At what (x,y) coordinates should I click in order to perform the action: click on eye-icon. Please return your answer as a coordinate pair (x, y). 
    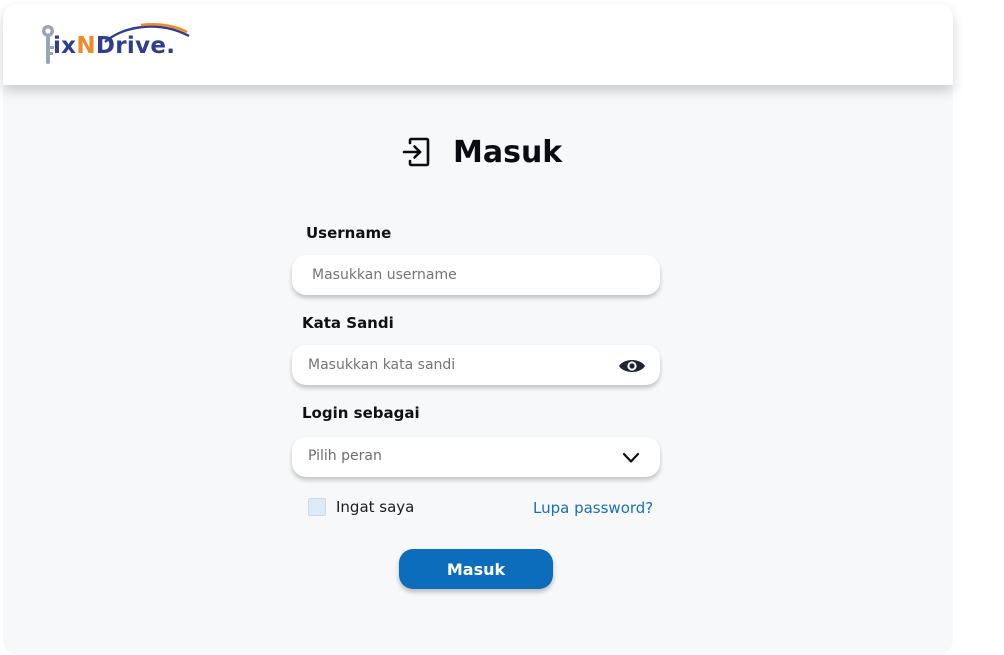
    Looking at the image, I should click on (632, 366).